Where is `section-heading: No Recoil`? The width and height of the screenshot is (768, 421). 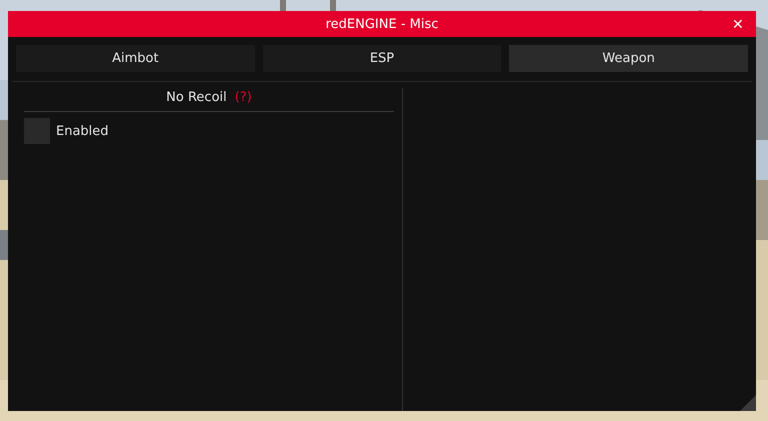
section-heading: No Recoil is located at coordinates (196, 97).